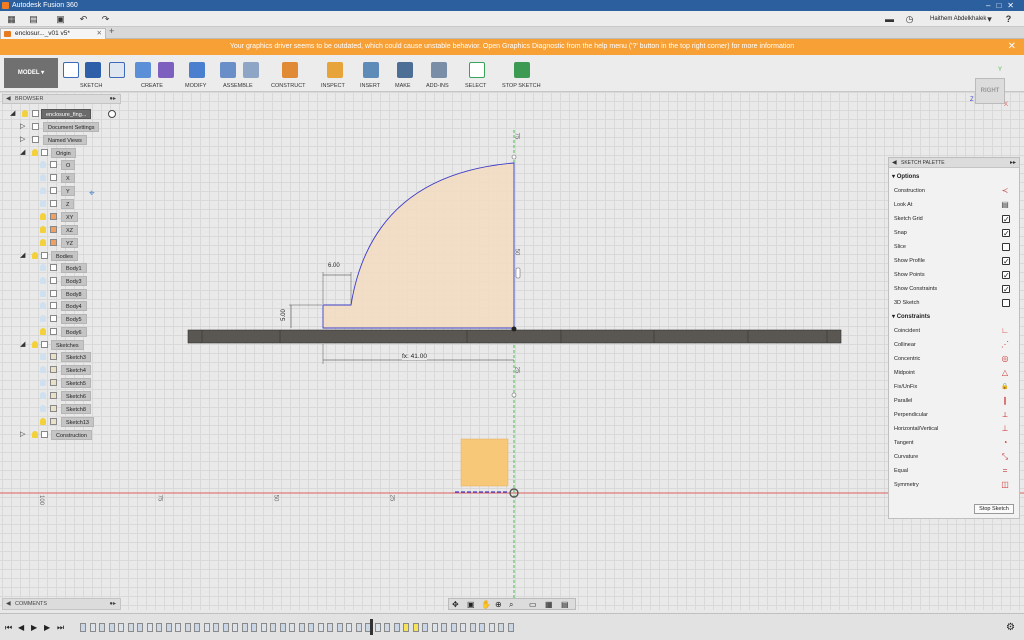 The width and height of the screenshot is (1024, 640). What do you see at coordinates (1005, 191) in the screenshot?
I see `construction-icon: ≺` at bounding box center [1005, 191].